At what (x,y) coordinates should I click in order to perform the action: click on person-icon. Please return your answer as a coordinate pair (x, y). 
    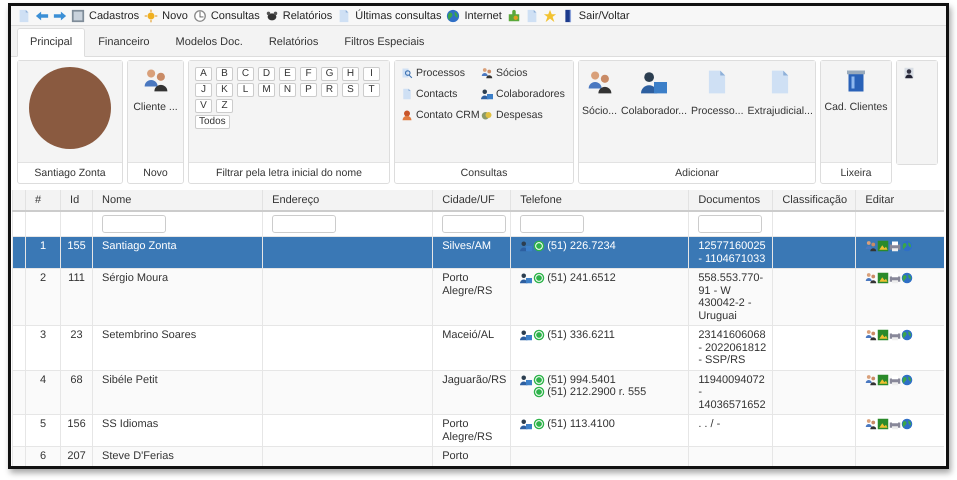
    Looking at the image, I should click on (909, 73).